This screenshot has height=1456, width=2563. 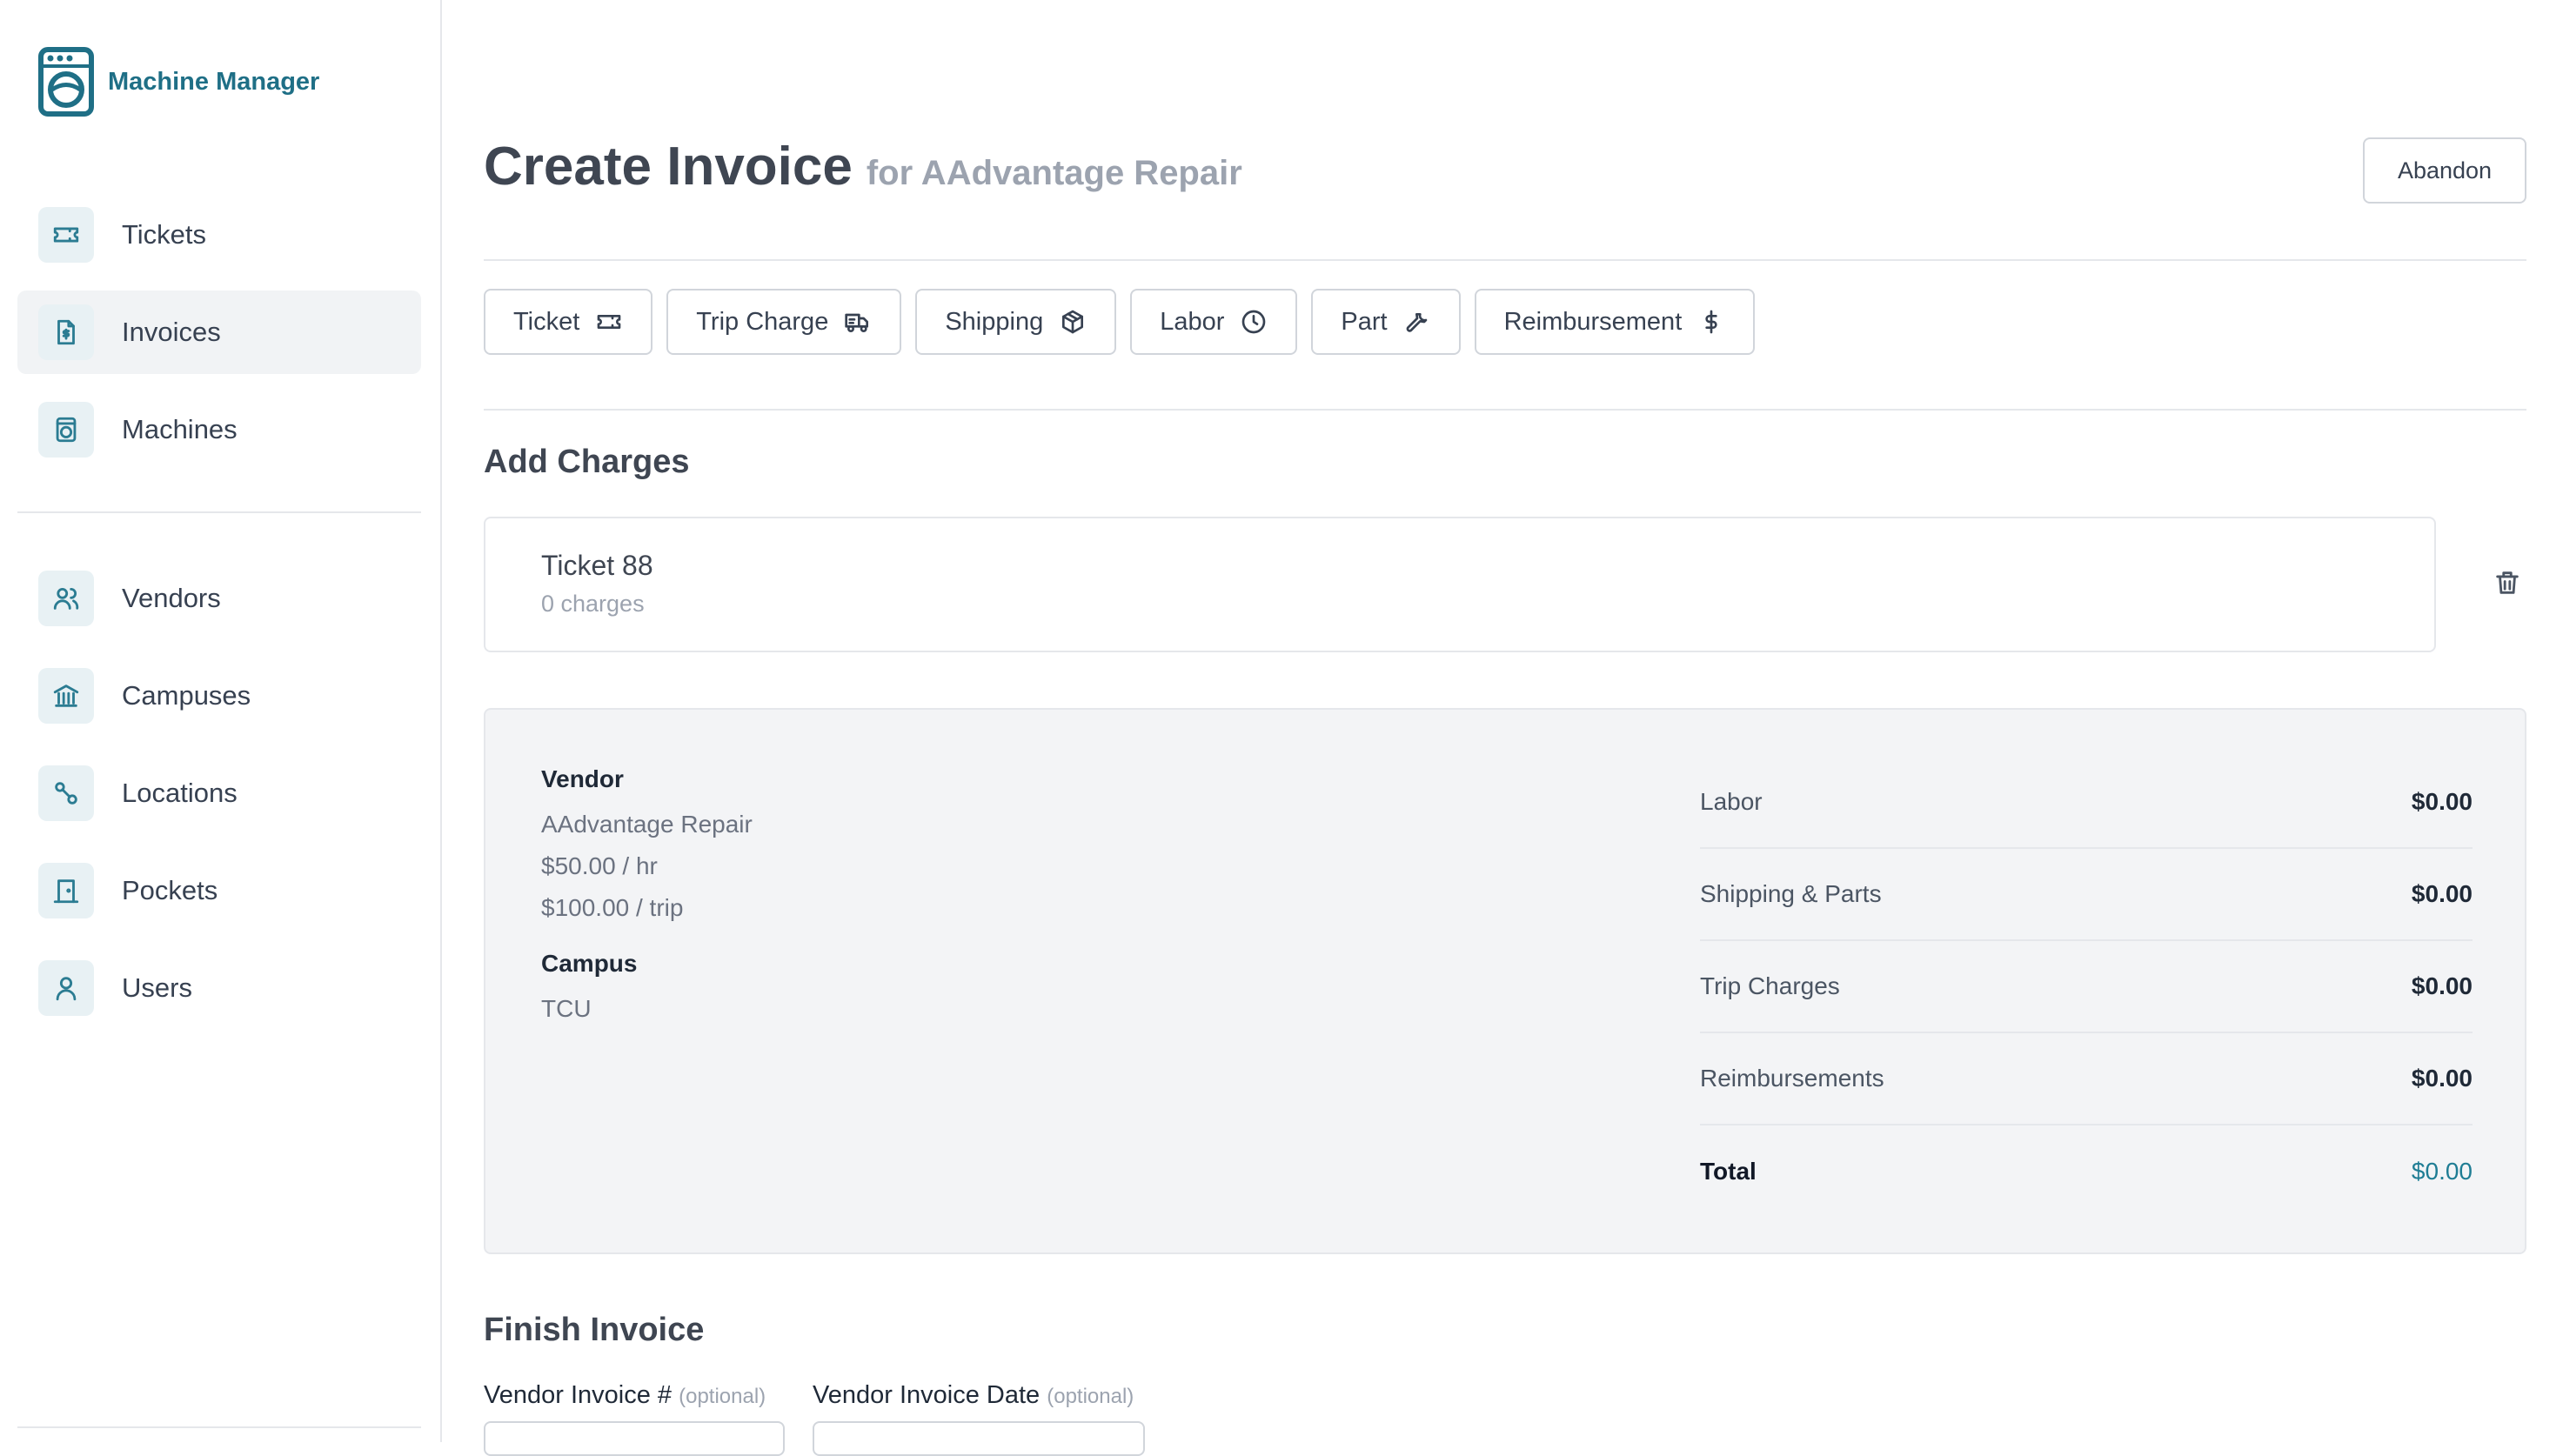 I want to click on route-pin-icon, so click(x=66, y=793).